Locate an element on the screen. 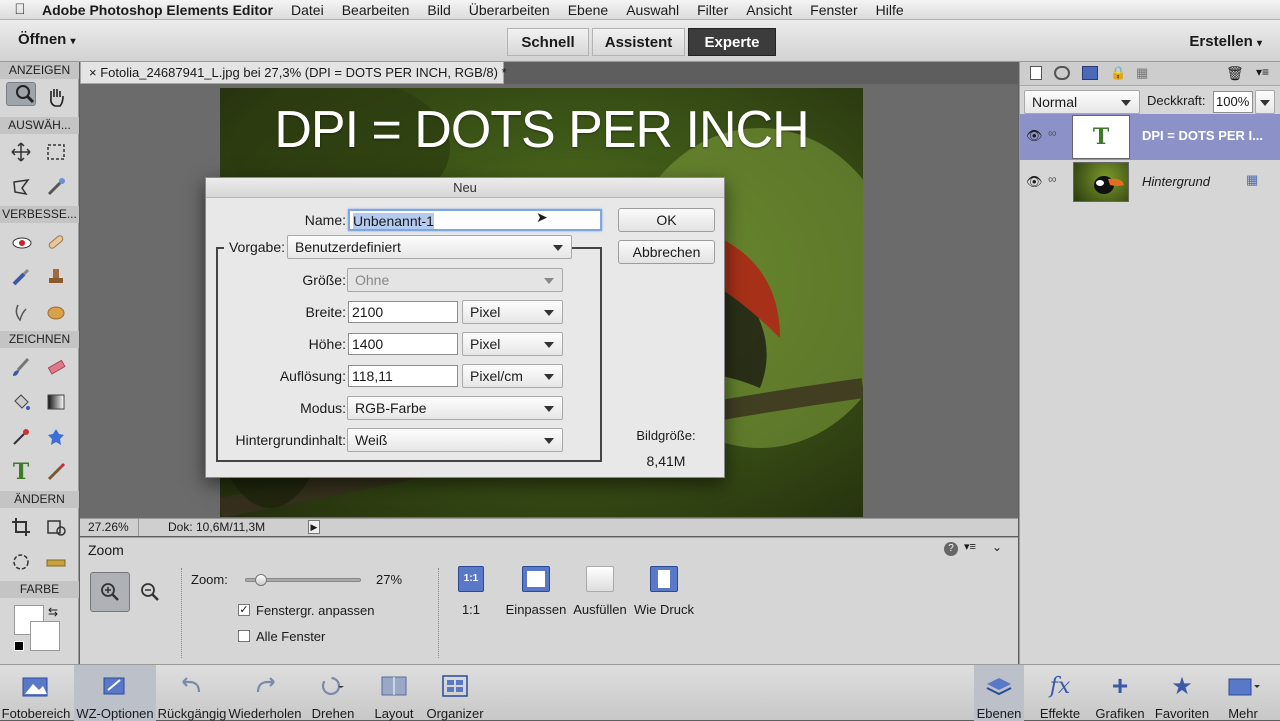 The image size is (1280, 721). layers-button: Ebenen is located at coordinates (999, 693).